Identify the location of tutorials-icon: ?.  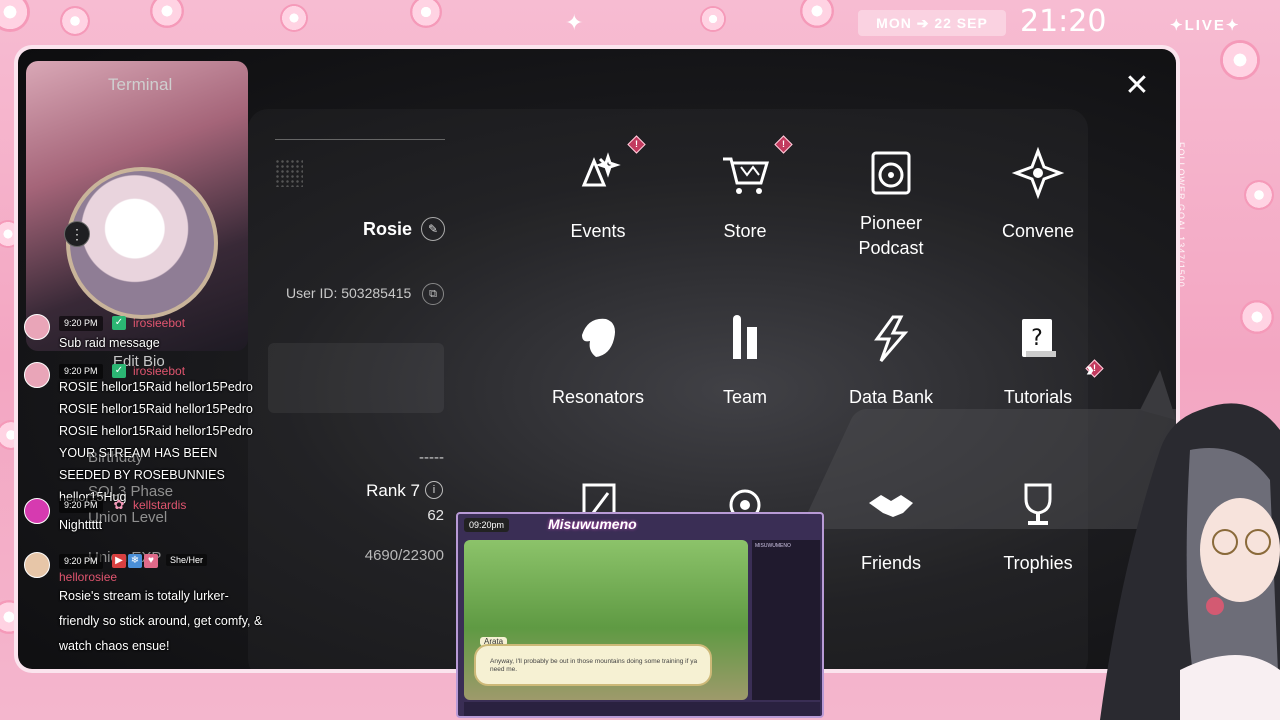
(1039, 338).